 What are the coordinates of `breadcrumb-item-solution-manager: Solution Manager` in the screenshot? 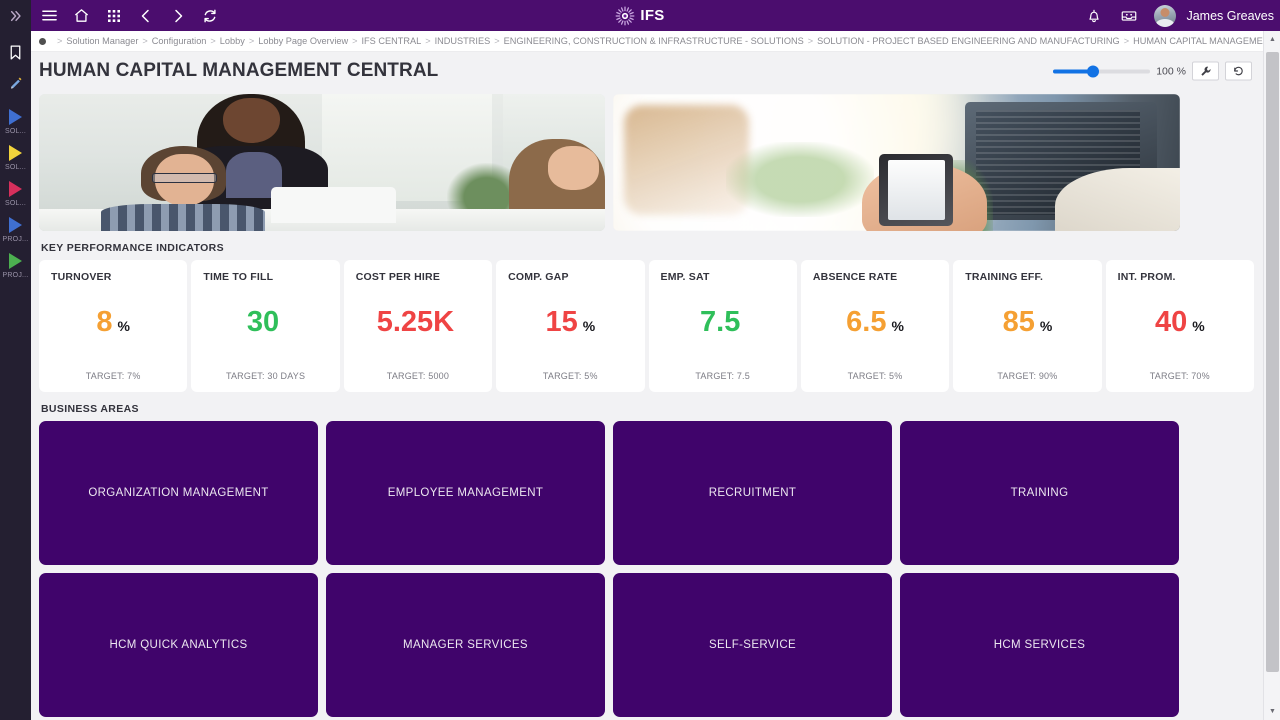 It's located at (102, 41).